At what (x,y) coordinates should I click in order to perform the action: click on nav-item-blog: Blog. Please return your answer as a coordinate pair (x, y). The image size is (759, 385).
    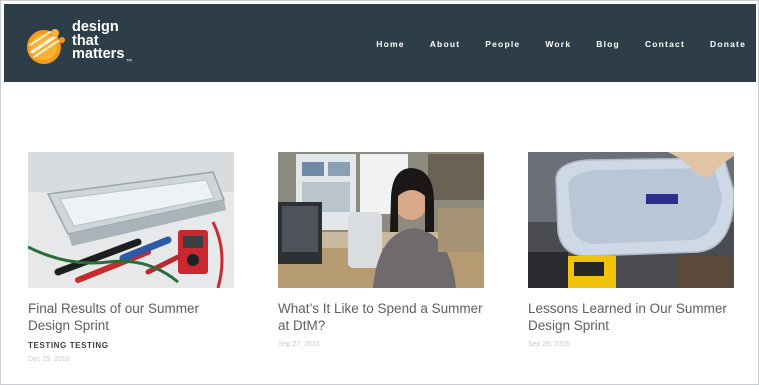
    Looking at the image, I should click on (608, 44).